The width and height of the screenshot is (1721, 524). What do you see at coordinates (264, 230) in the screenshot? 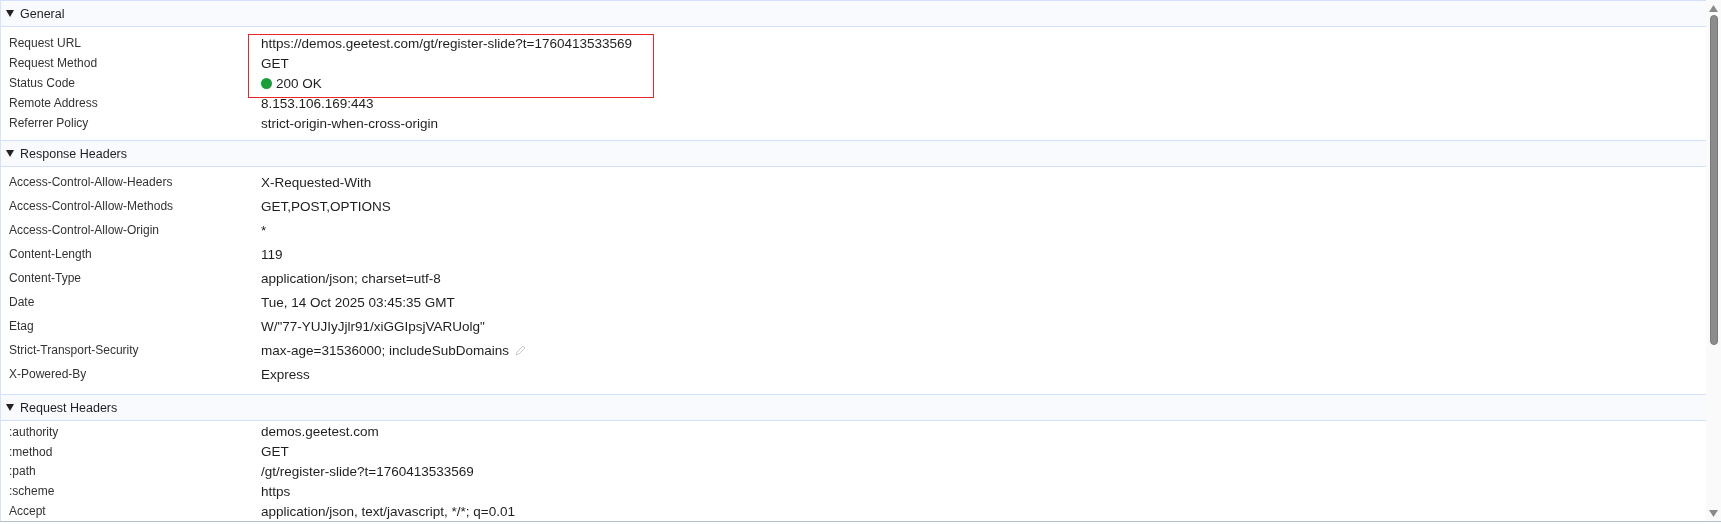
I see `header-value: *` at bounding box center [264, 230].